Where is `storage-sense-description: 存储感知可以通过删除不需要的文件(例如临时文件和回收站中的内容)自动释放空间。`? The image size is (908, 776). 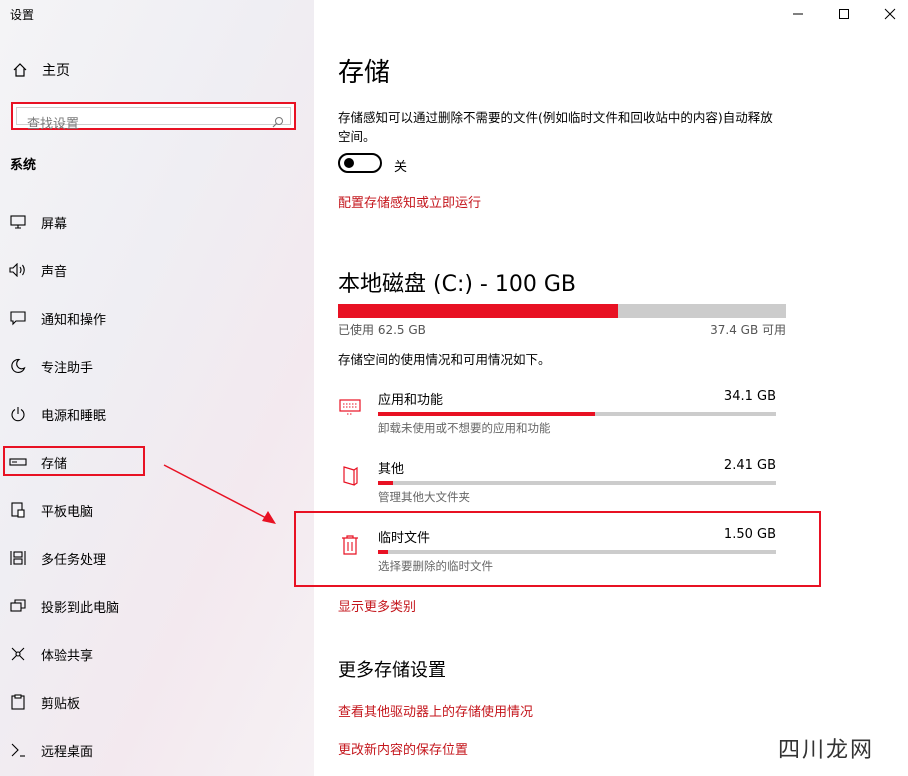 storage-sense-description: 存储感知可以通过删除不需要的文件(例如临时文件和回收站中的内容)自动释放空间。 is located at coordinates (555, 127).